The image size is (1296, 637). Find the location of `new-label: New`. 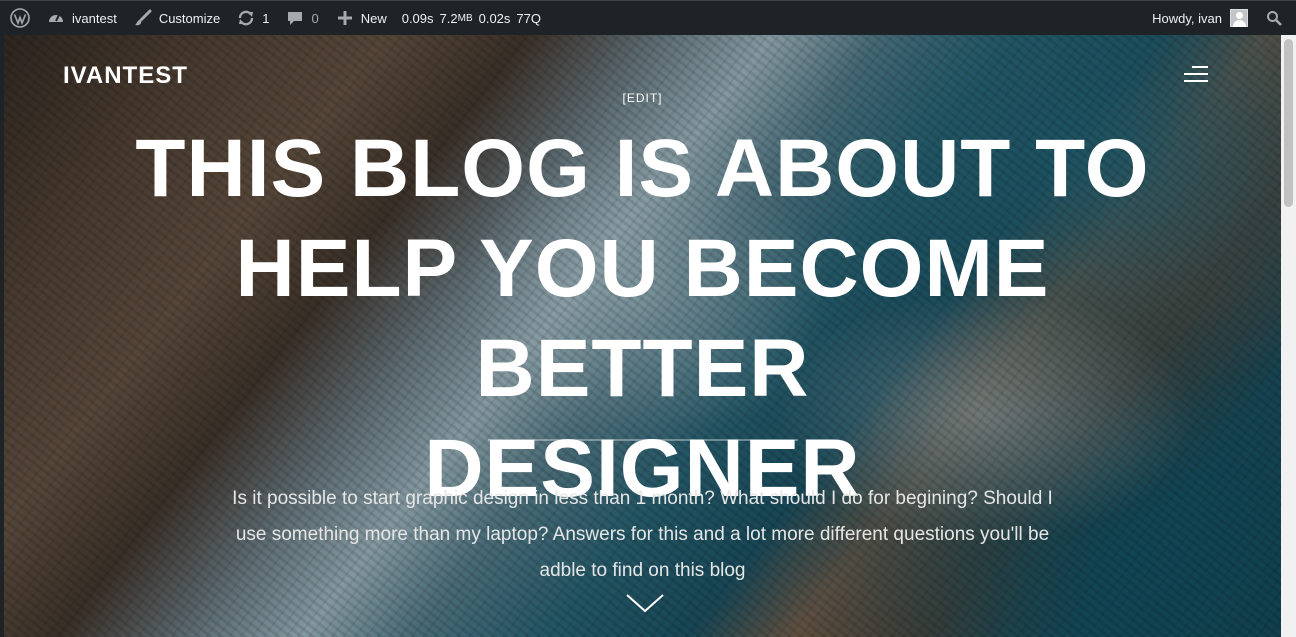

new-label: New is located at coordinates (373, 18).